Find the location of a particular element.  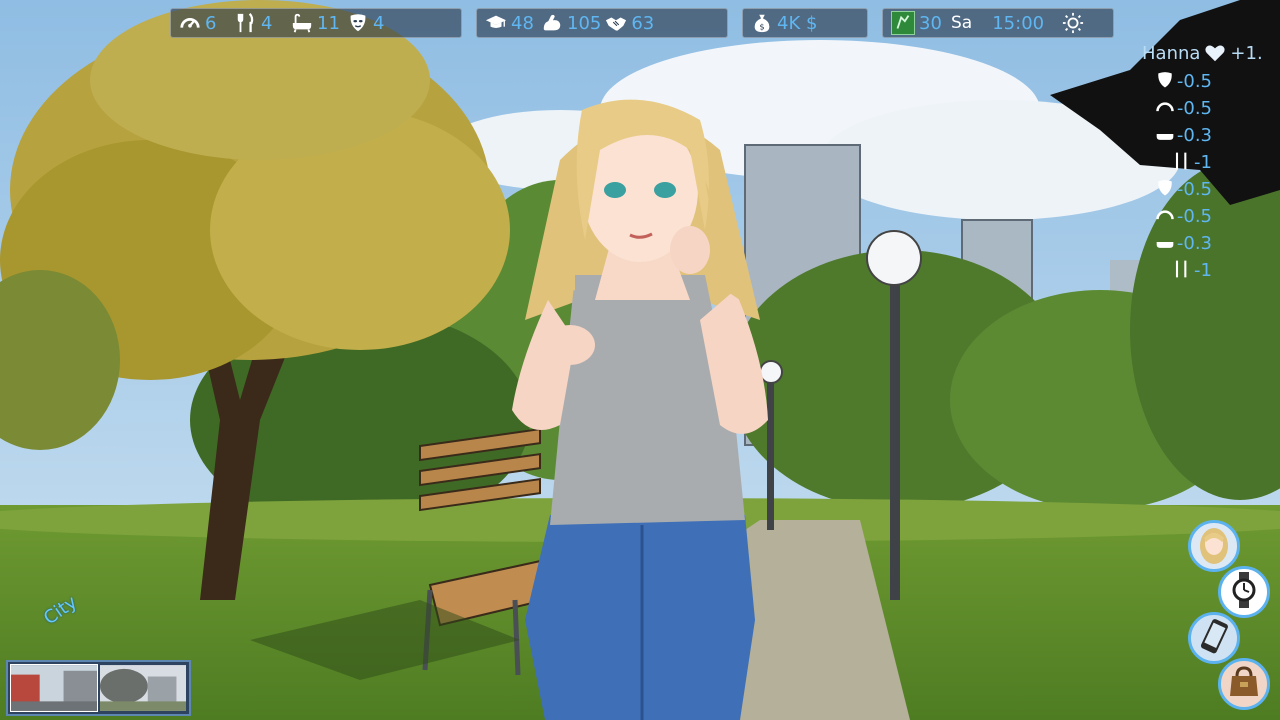

street-thumbnail is located at coordinates (54, 688).